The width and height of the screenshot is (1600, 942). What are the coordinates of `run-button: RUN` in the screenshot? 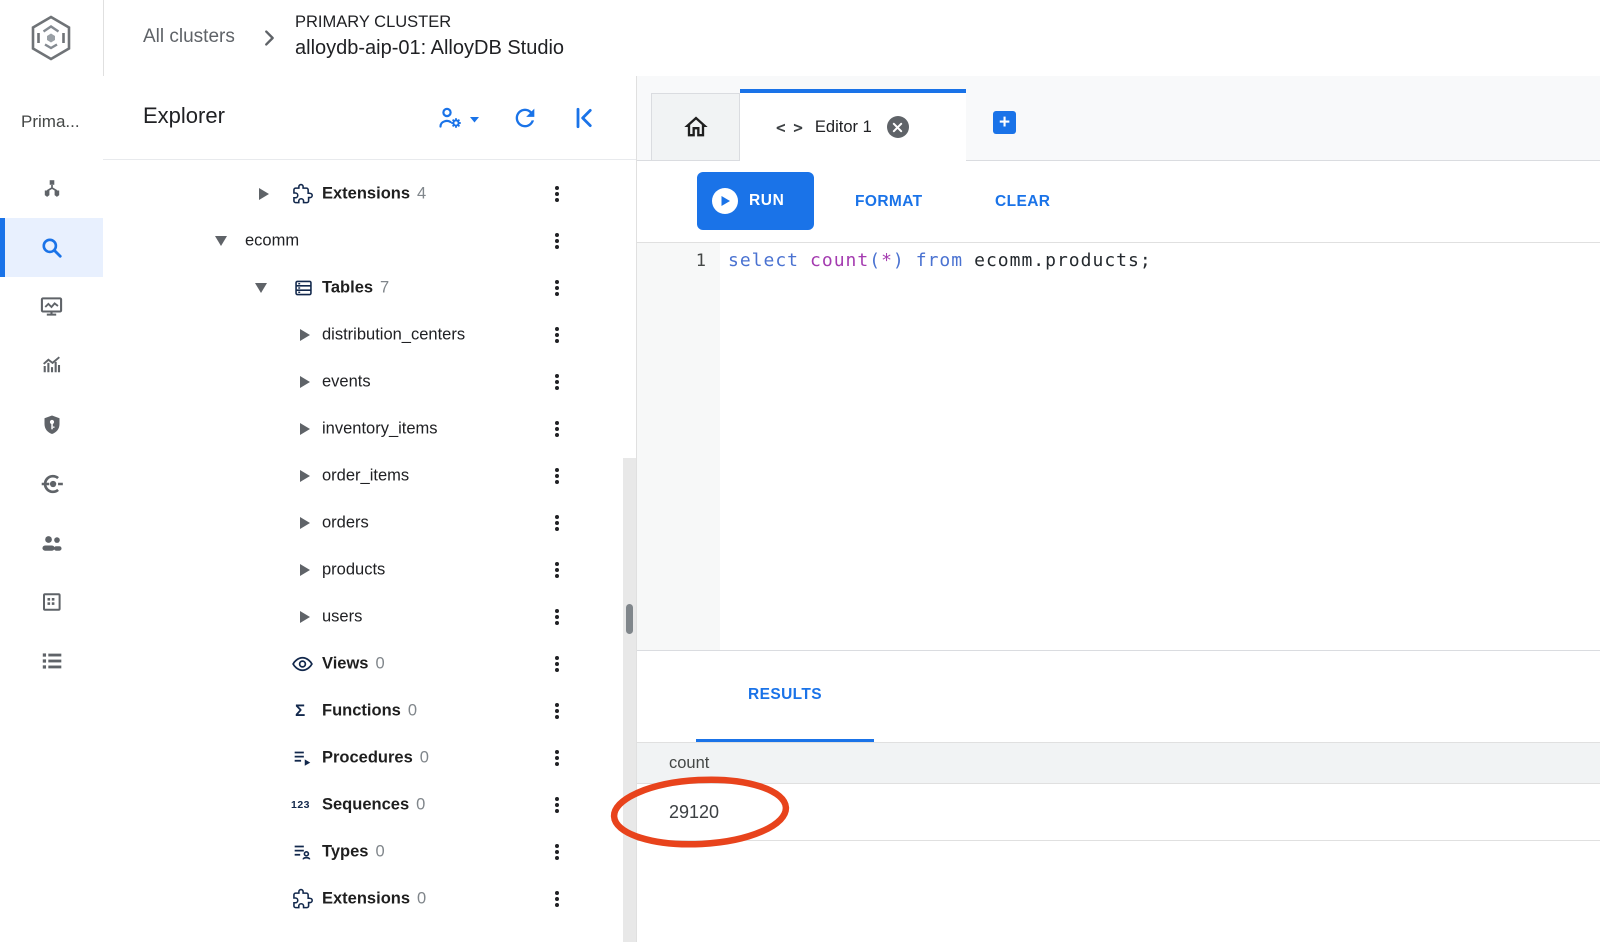 It's located at (755, 201).